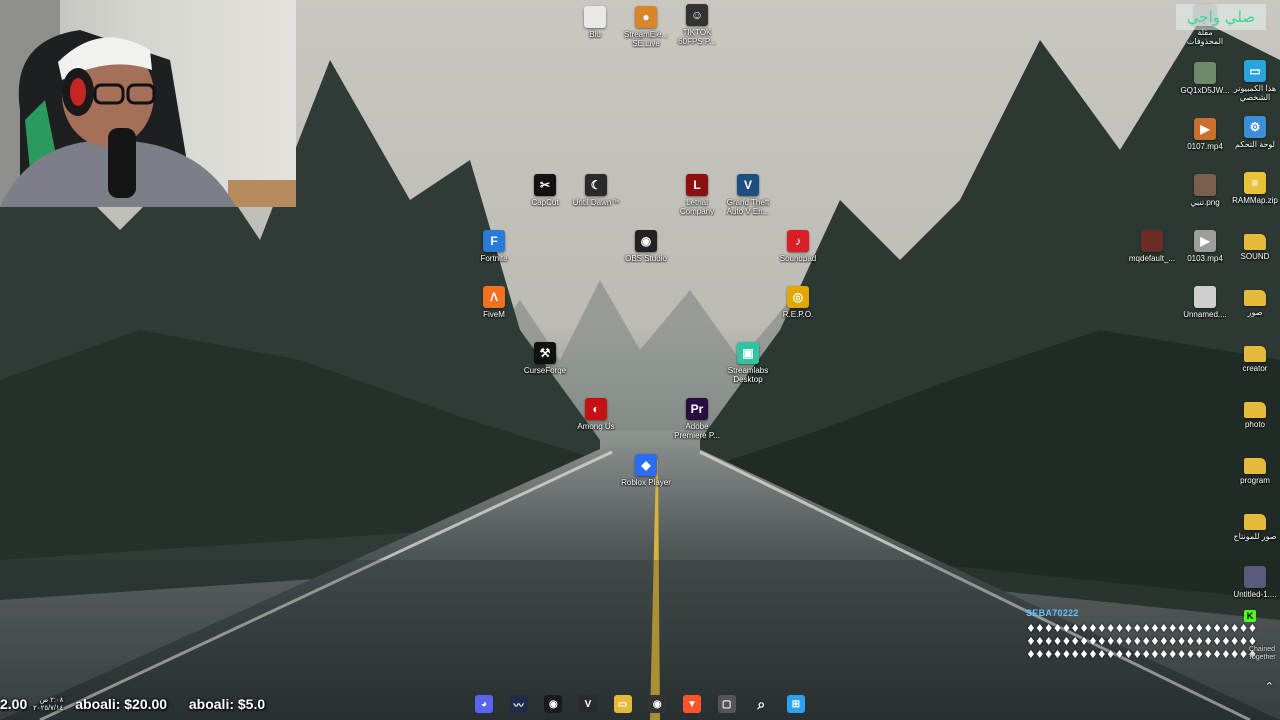 The height and width of the screenshot is (720, 1280). What do you see at coordinates (1255, 536) in the screenshot?
I see `desktop-icon-label: صور للمونتاج` at bounding box center [1255, 536].